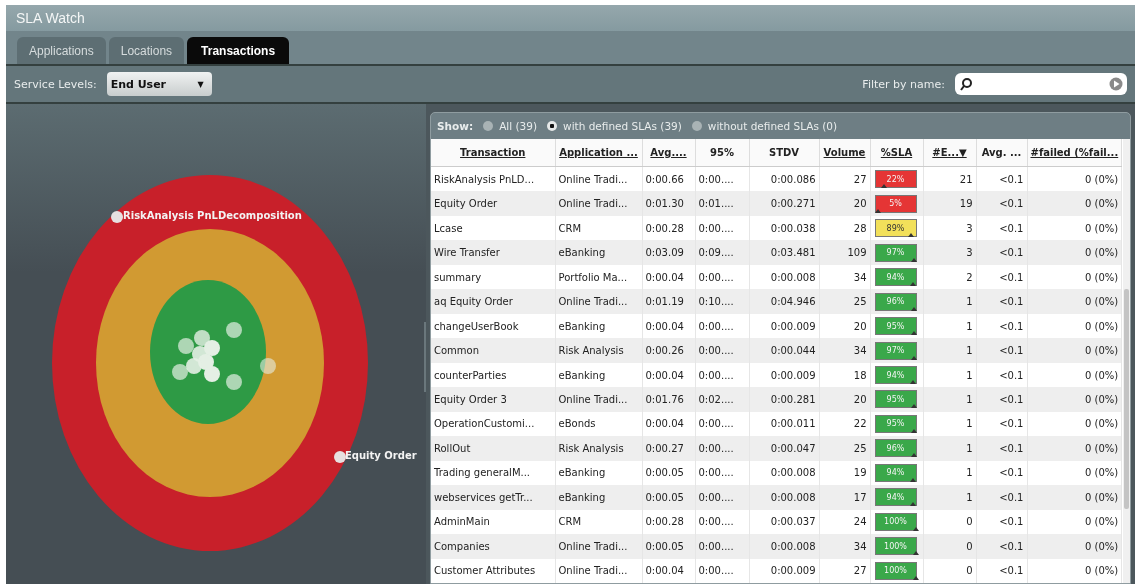  I want to click on table-cell: 0:00.05, so click(668, 546).